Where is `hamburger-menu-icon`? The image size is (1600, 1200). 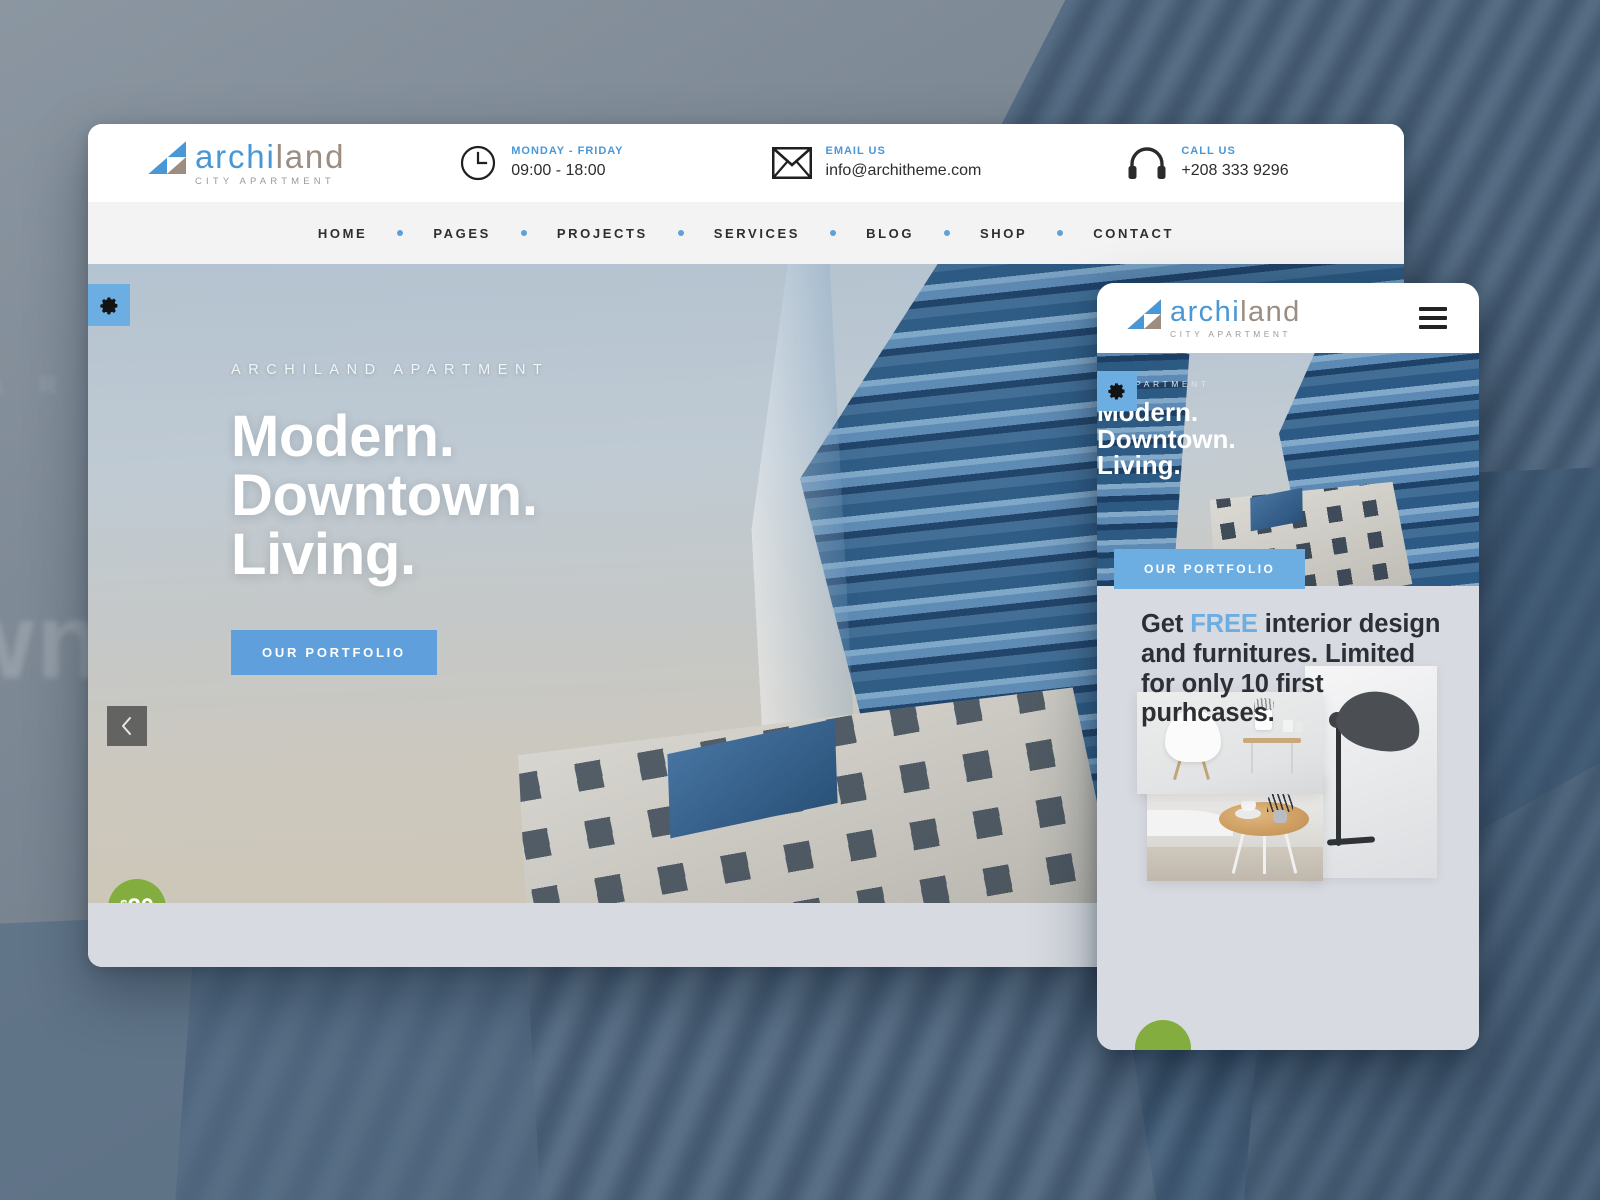
hamburger-menu-icon is located at coordinates (1433, 318).